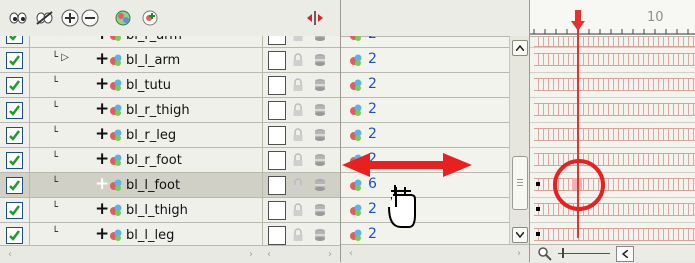  I want to click on vertical-scrollbar, so click(519, 140).